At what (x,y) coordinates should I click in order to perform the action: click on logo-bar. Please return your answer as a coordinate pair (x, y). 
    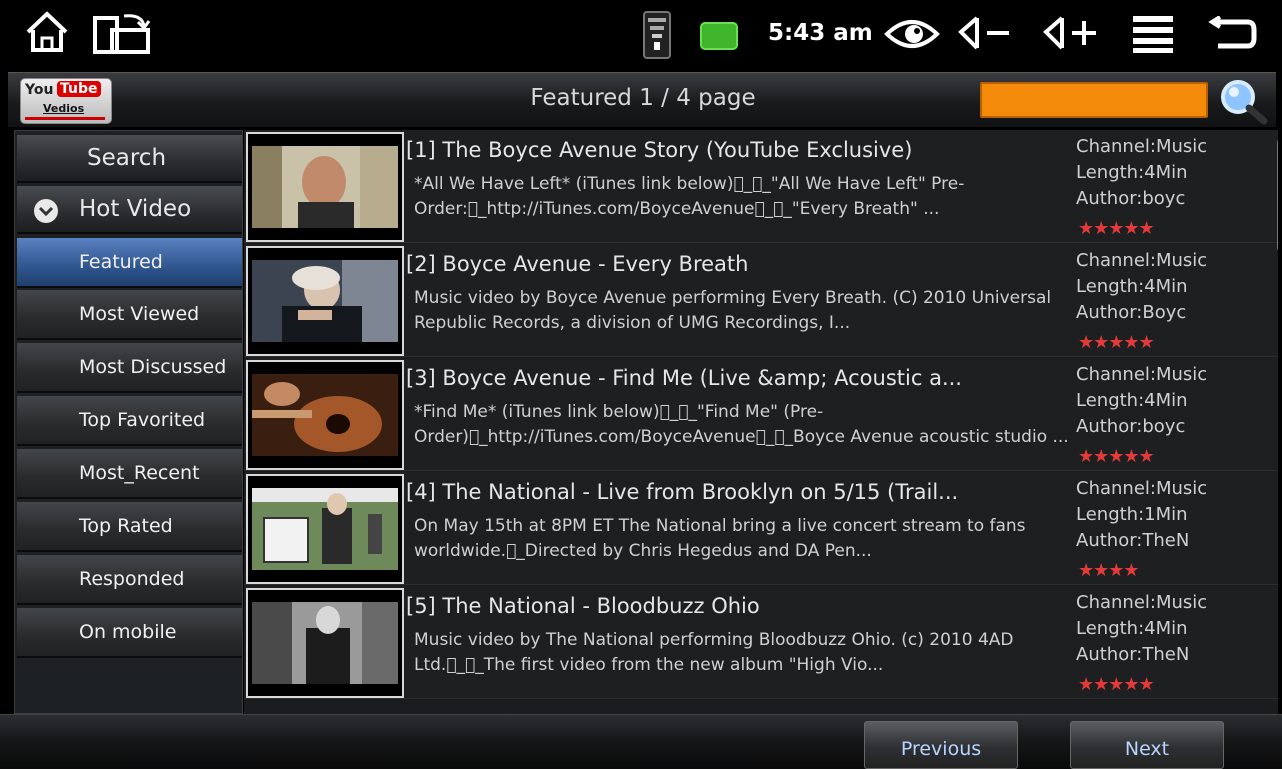
    Looking at the image, I should click on (65, 118).